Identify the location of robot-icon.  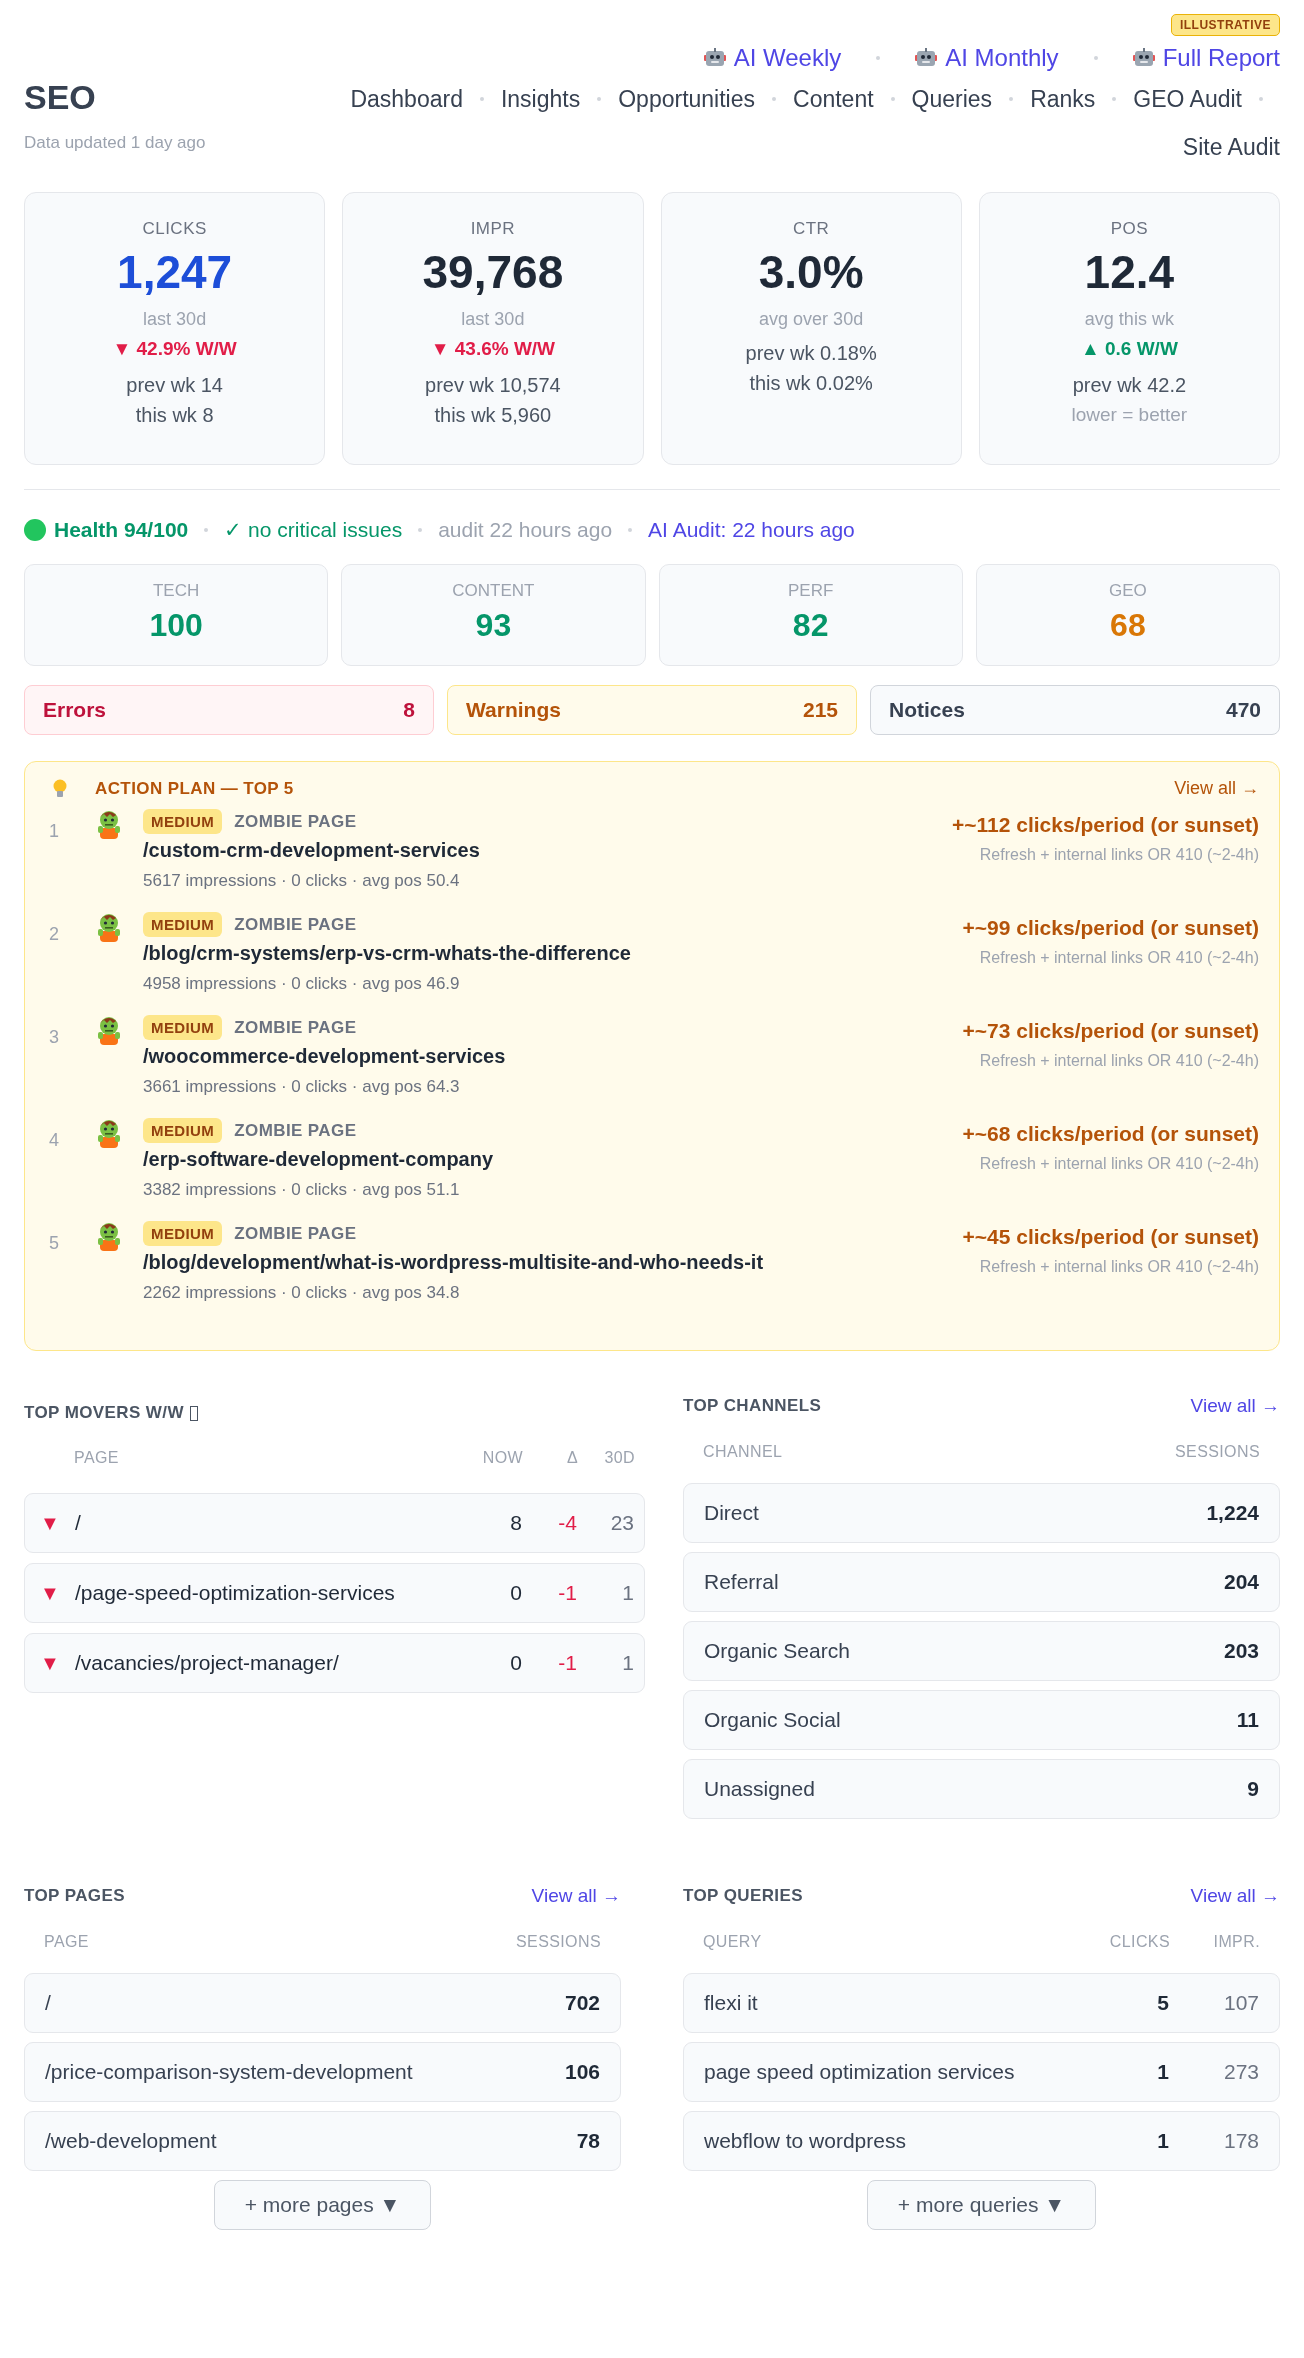
(1143, 58).